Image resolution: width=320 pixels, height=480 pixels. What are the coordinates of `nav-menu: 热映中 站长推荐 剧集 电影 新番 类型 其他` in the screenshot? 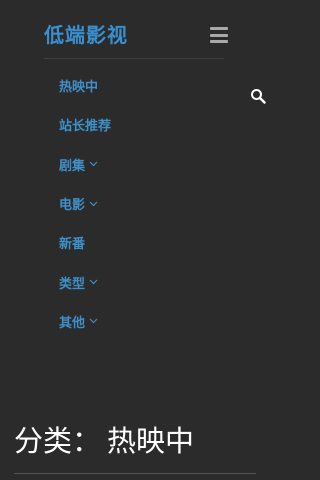 It's located at (85, 203).